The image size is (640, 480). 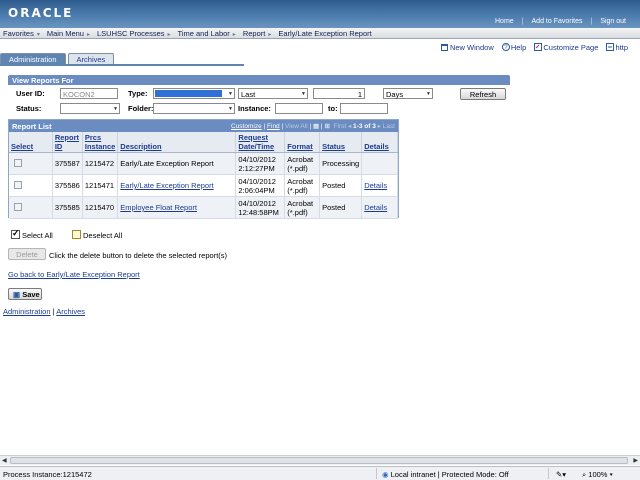 What do you see at coordinates (207, 33) in the screenshot?
I see `menu-time-and-labor: Time and Labor ▸` at bounding box center [207, 33].